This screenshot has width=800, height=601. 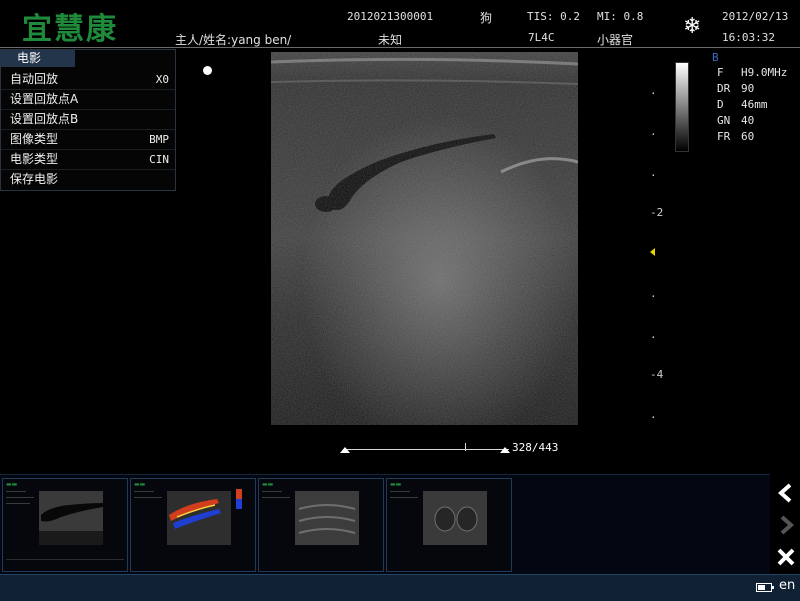 What do you see at coordinates (748, 88) in the screenshot?
I see `param-value: 90` at bounding box center [748, 88].